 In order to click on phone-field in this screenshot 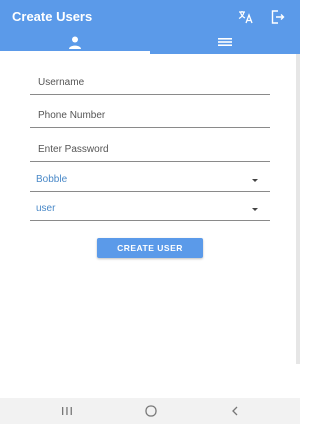, I will do `click(150, 116)`.